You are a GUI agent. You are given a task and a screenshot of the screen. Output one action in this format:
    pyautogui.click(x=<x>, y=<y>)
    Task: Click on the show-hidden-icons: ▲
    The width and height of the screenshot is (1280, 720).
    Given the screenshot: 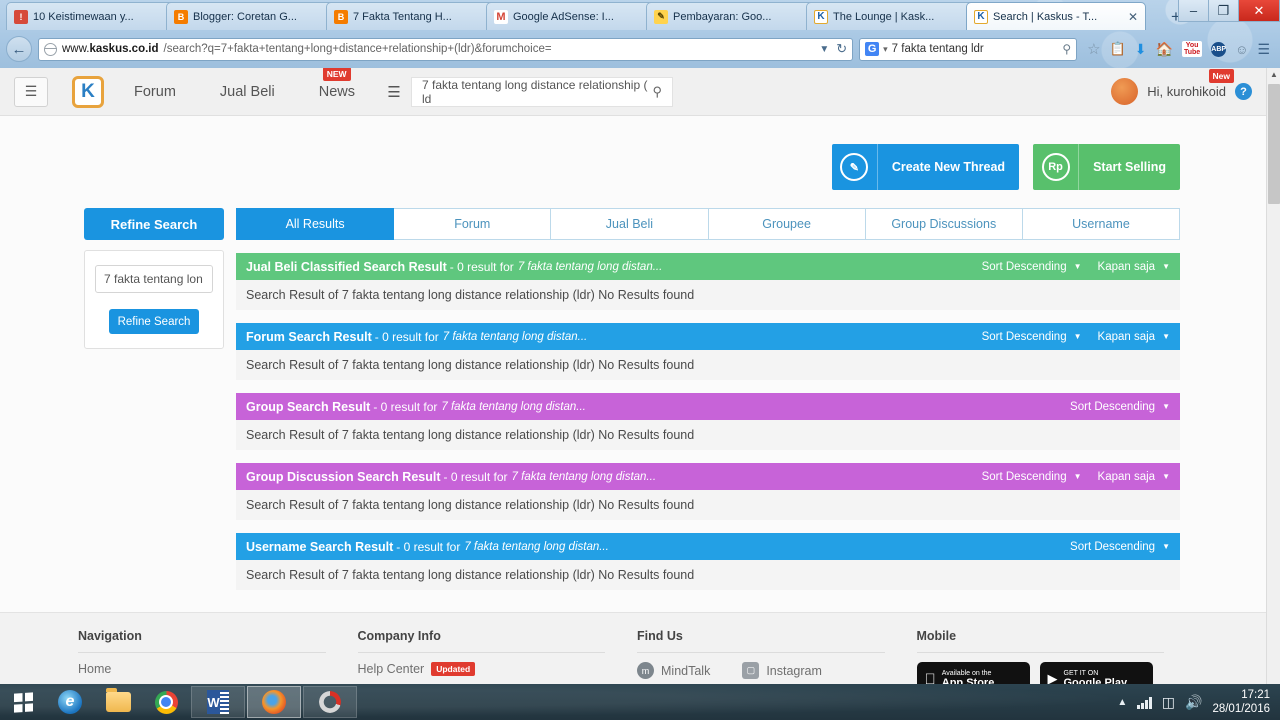 What is the action you would take?
    pyautogui.click(x=1122, y=702)
    